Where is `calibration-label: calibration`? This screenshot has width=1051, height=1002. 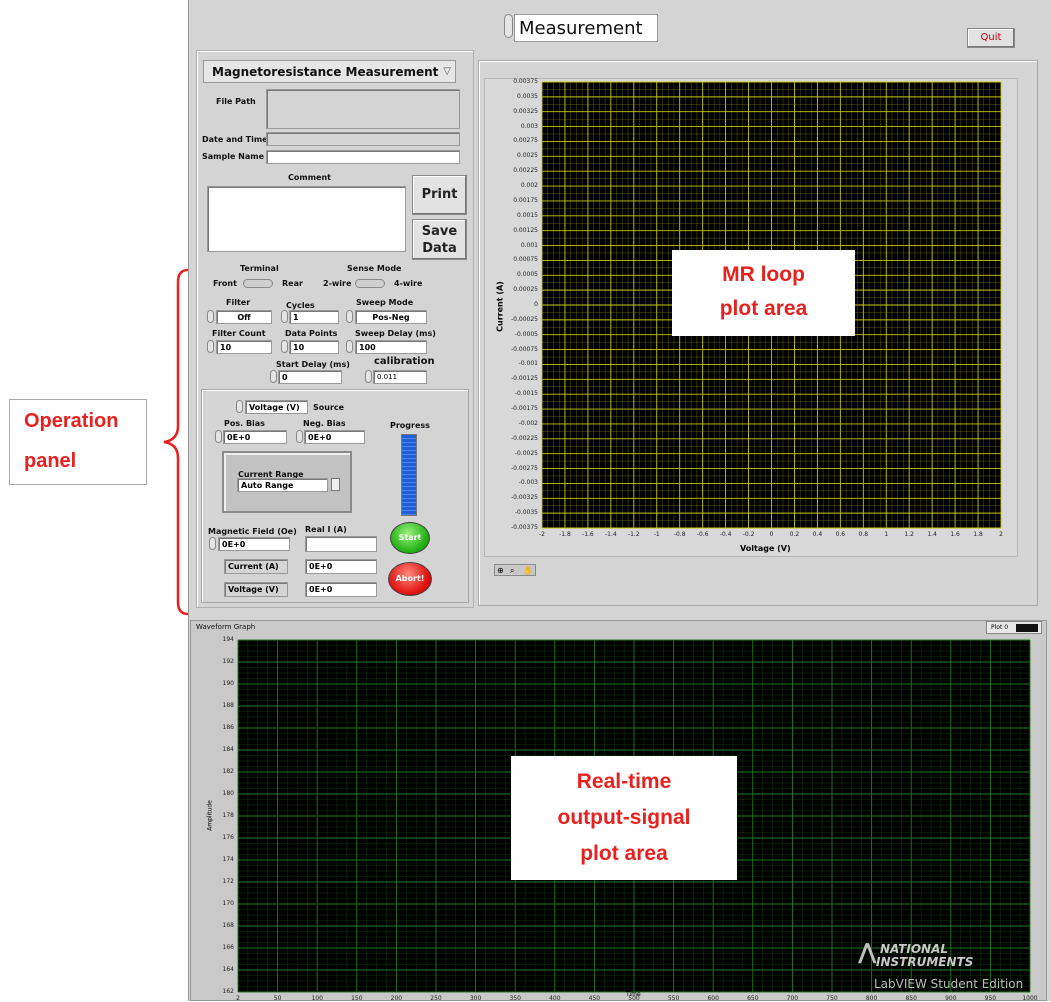 calibration-label: calibration is located at coordinates (404, 361).